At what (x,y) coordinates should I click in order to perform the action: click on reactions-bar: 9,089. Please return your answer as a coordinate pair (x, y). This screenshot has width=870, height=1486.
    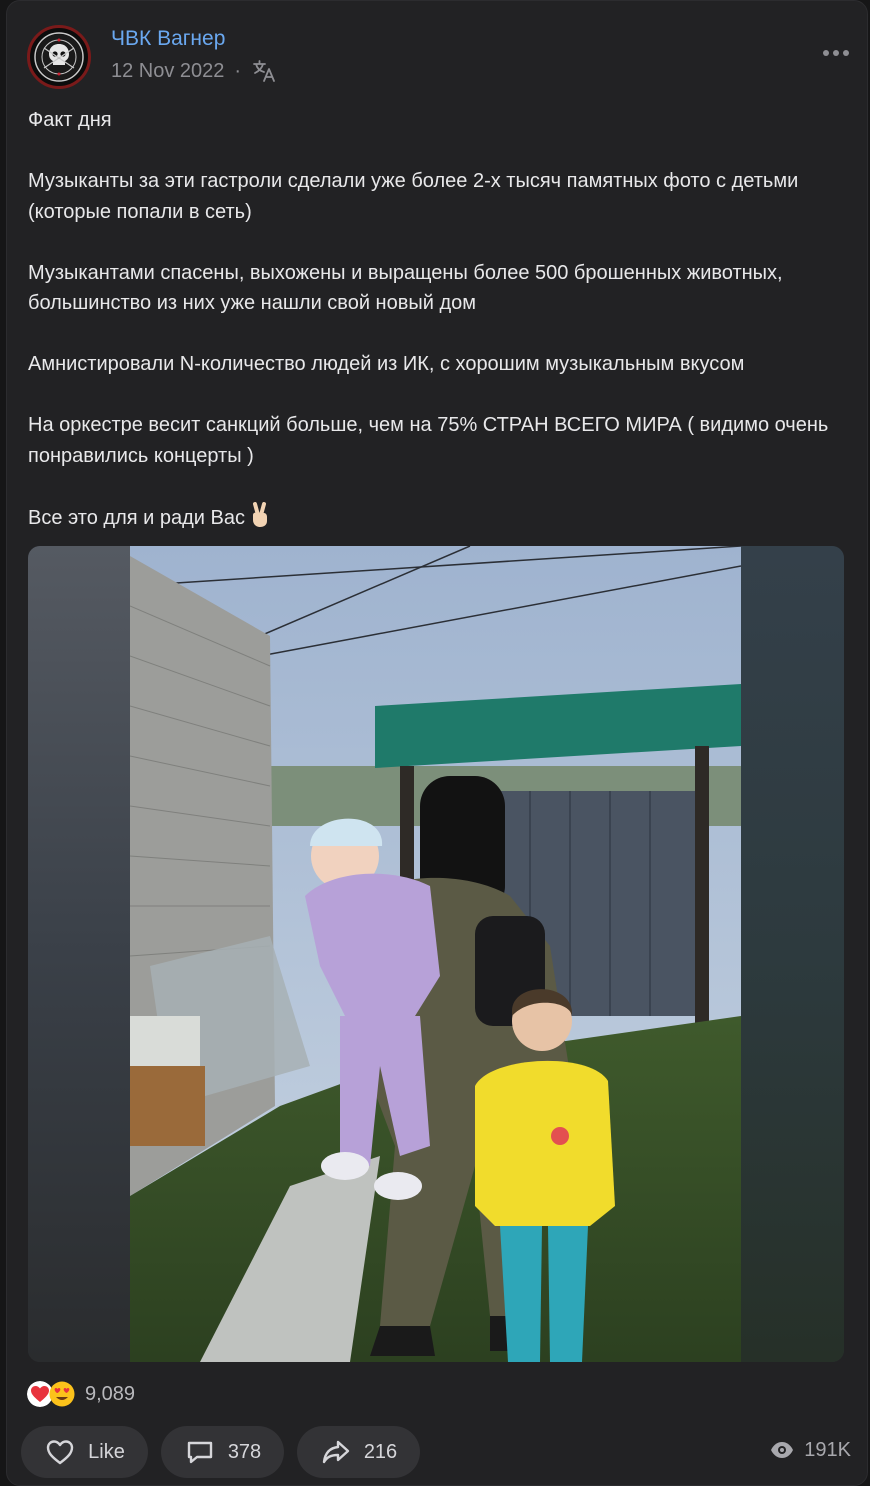
    Looking at the image, I should click on (81, 1394).